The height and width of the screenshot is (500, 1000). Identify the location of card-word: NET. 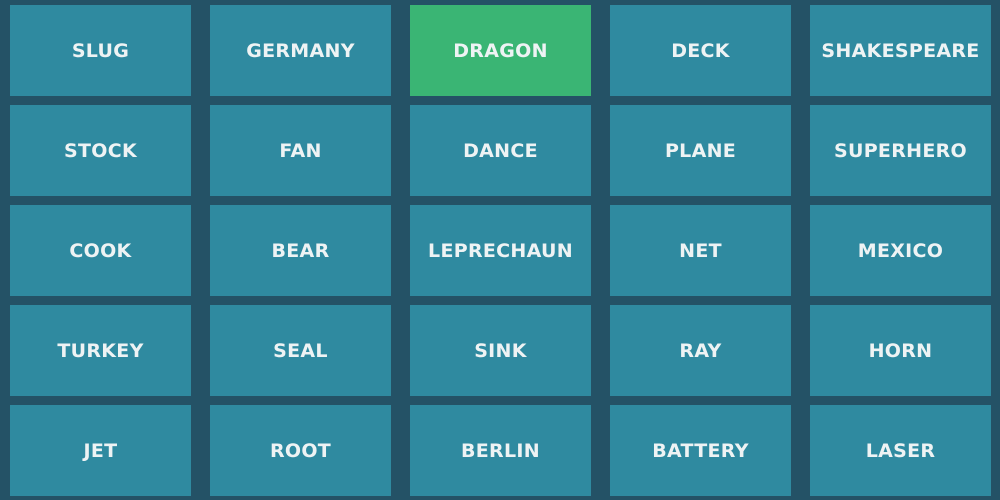
(700, 250).